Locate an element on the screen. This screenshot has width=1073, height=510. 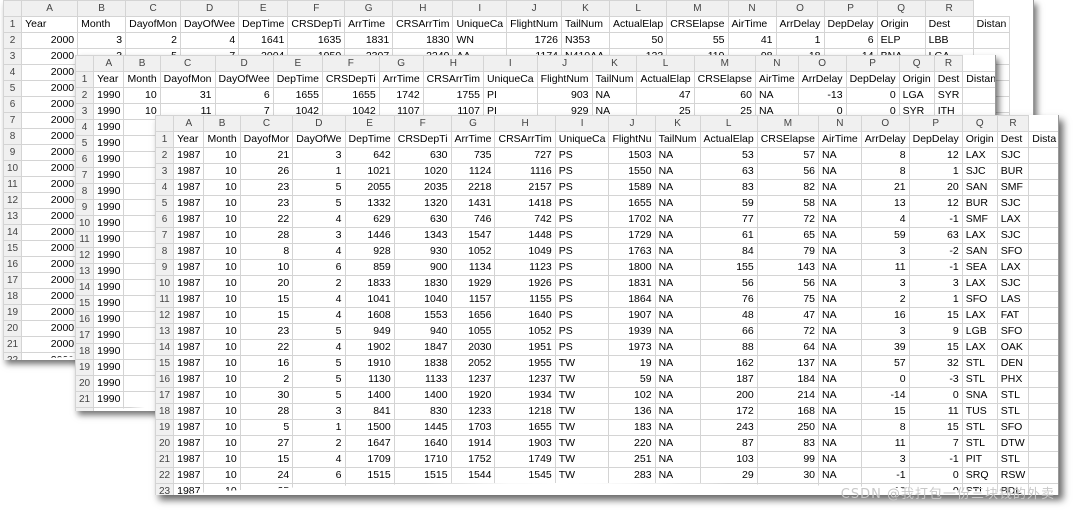
data-cell: 1752 is located at coordinates (473, 459).